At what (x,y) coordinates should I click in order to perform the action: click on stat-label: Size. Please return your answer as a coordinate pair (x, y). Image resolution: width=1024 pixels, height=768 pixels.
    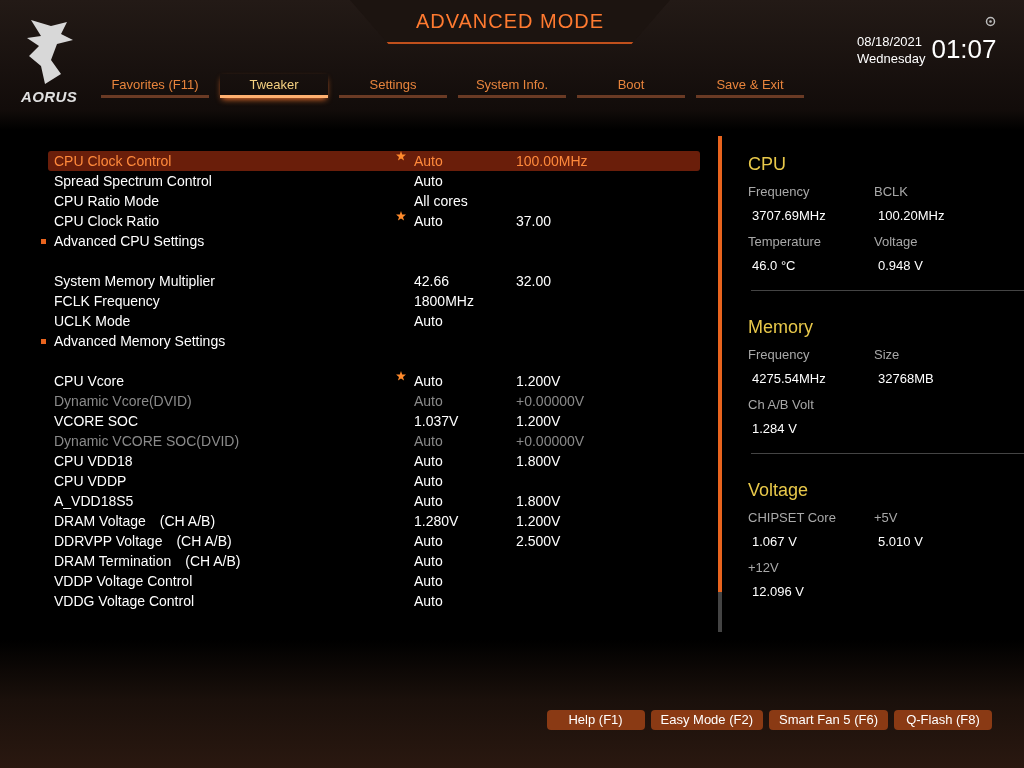
    Looking at the image, I should click on (887, 355).